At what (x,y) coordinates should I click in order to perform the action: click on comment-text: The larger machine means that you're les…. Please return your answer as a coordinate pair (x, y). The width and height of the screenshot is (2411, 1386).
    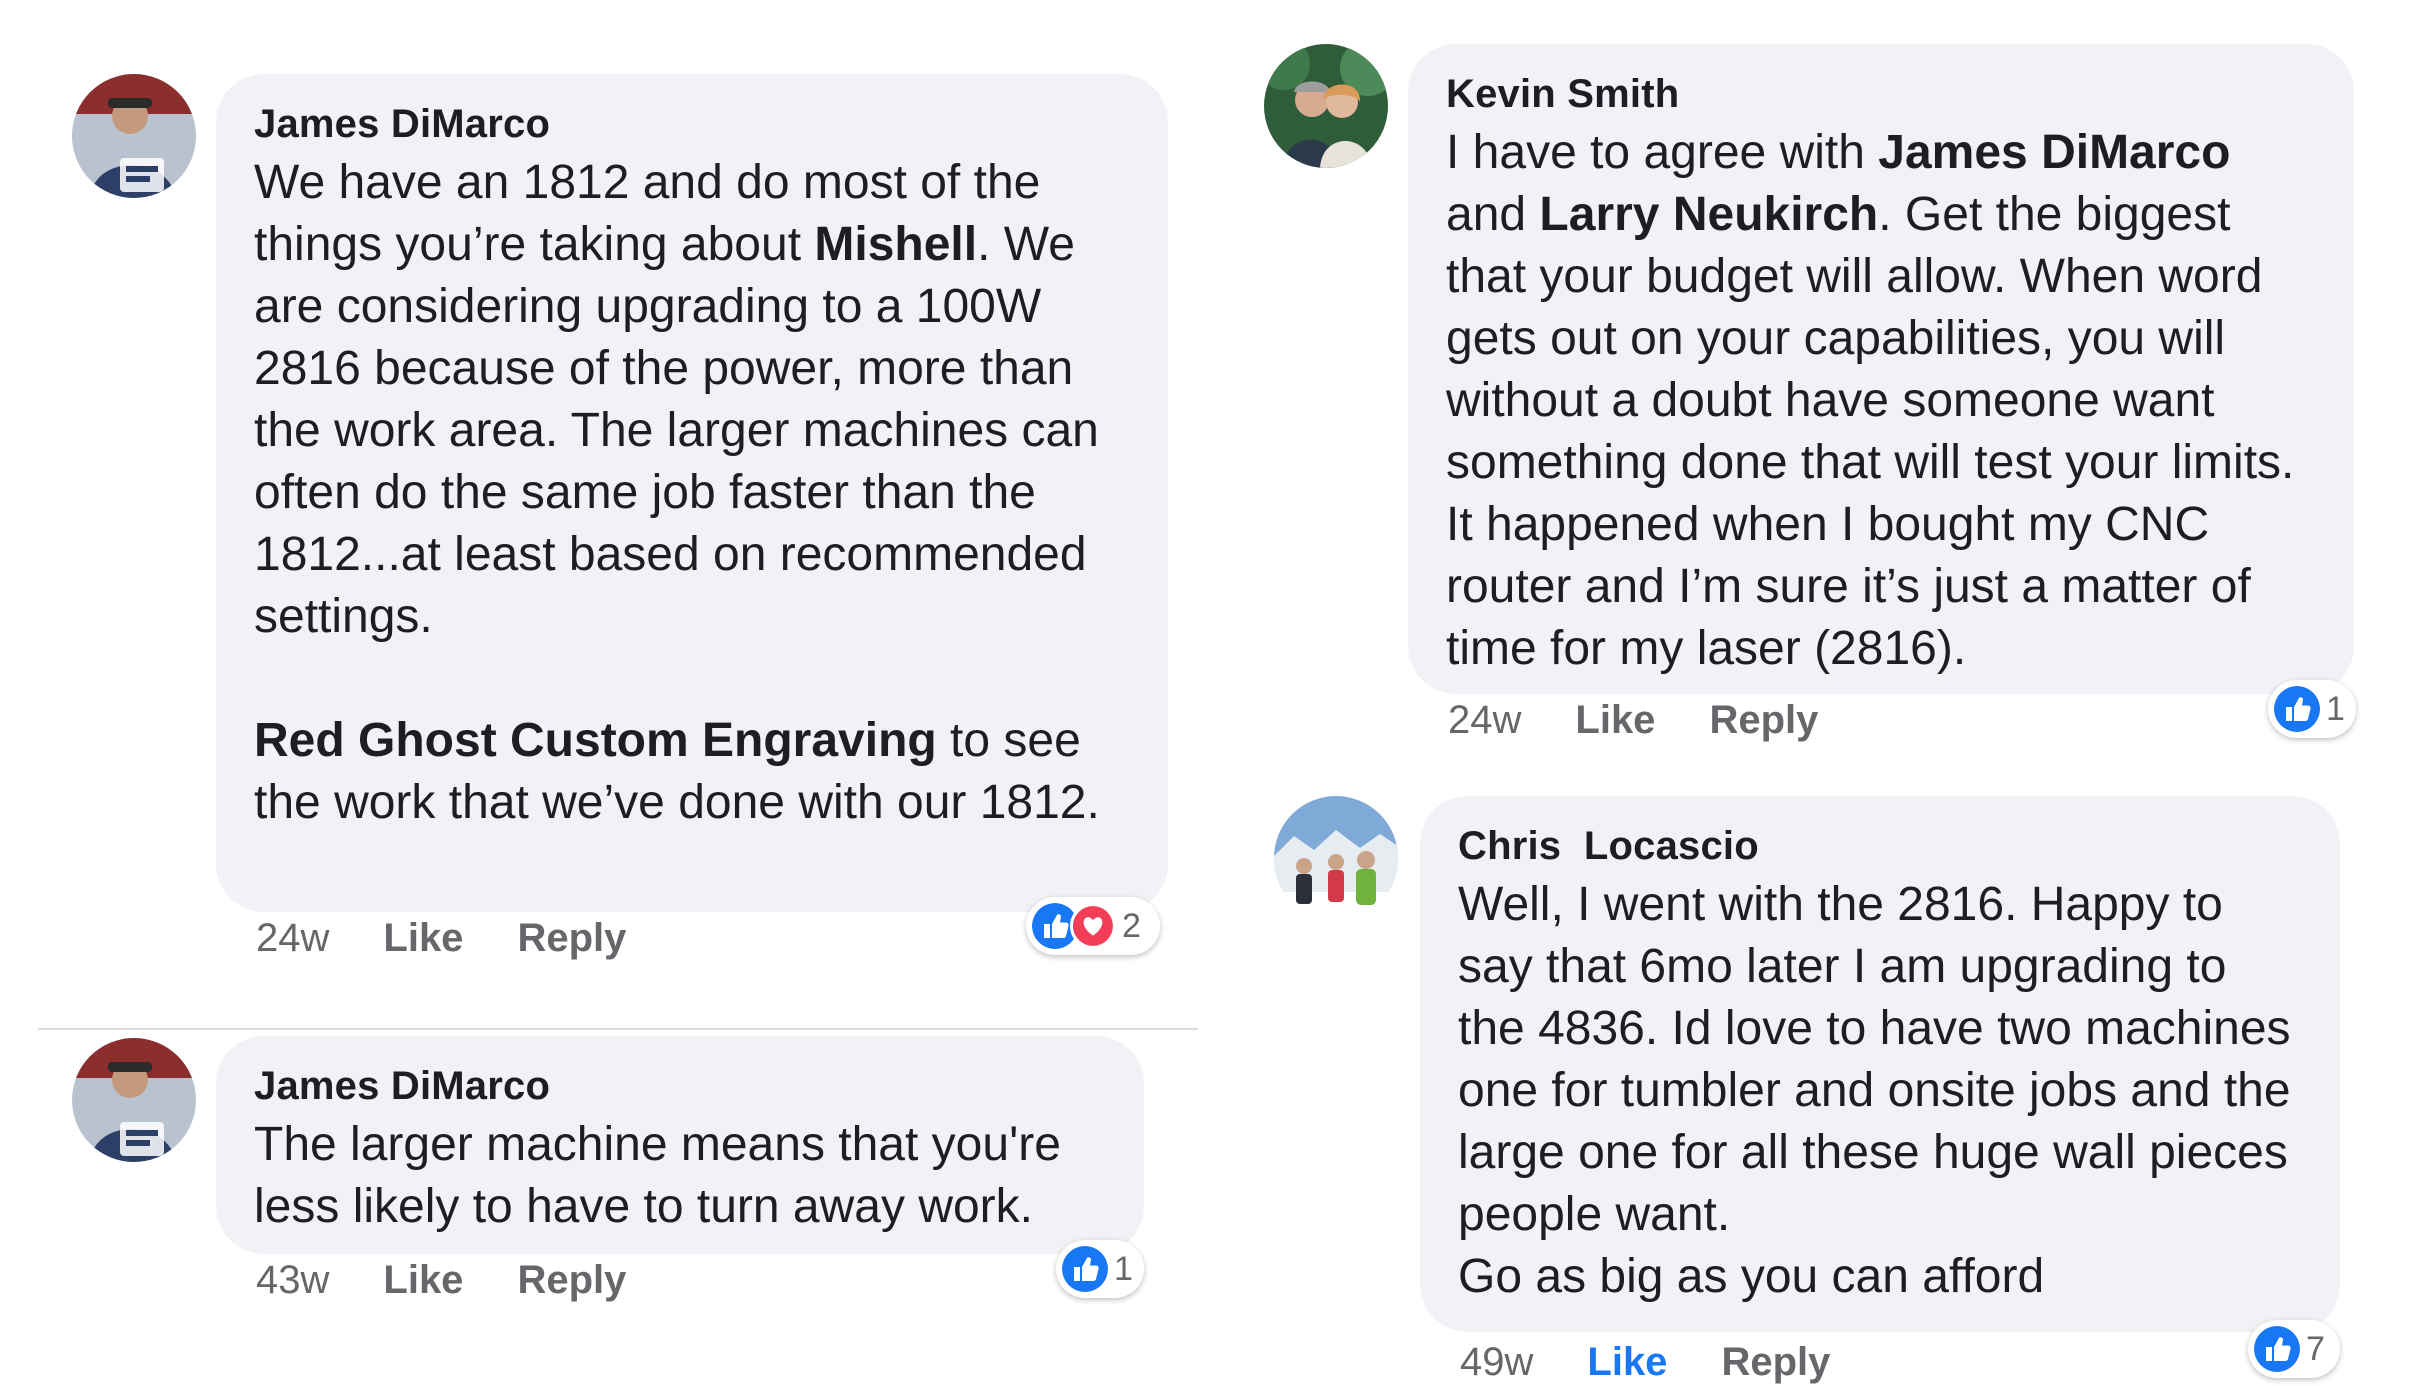
    Looking at the image, I should click on (657, 1175).